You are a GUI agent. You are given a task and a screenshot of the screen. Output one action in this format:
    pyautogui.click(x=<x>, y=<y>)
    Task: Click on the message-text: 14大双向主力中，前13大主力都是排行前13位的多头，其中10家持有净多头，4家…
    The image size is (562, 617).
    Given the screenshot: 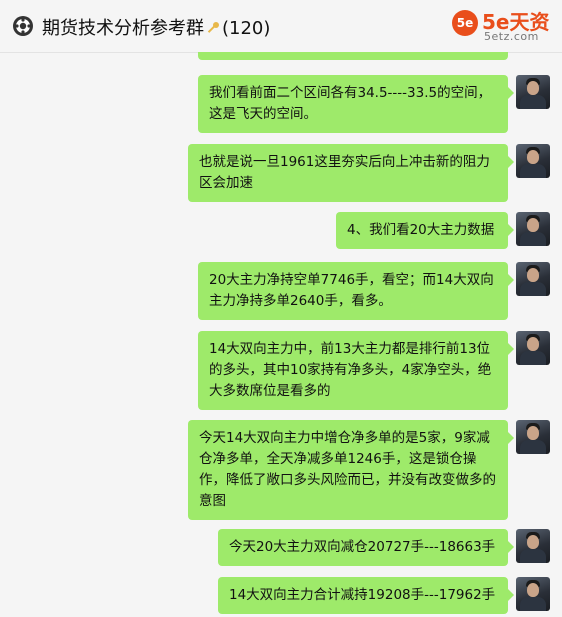 What is the action you would take?
    pyautogui.click(x=350, y=370)
    